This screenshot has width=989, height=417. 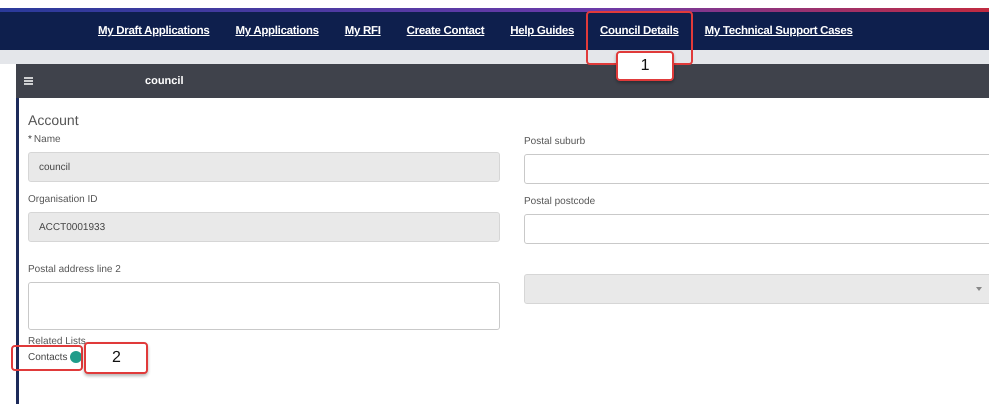 I want to click on menu-icon, so click(x=28, y=81).